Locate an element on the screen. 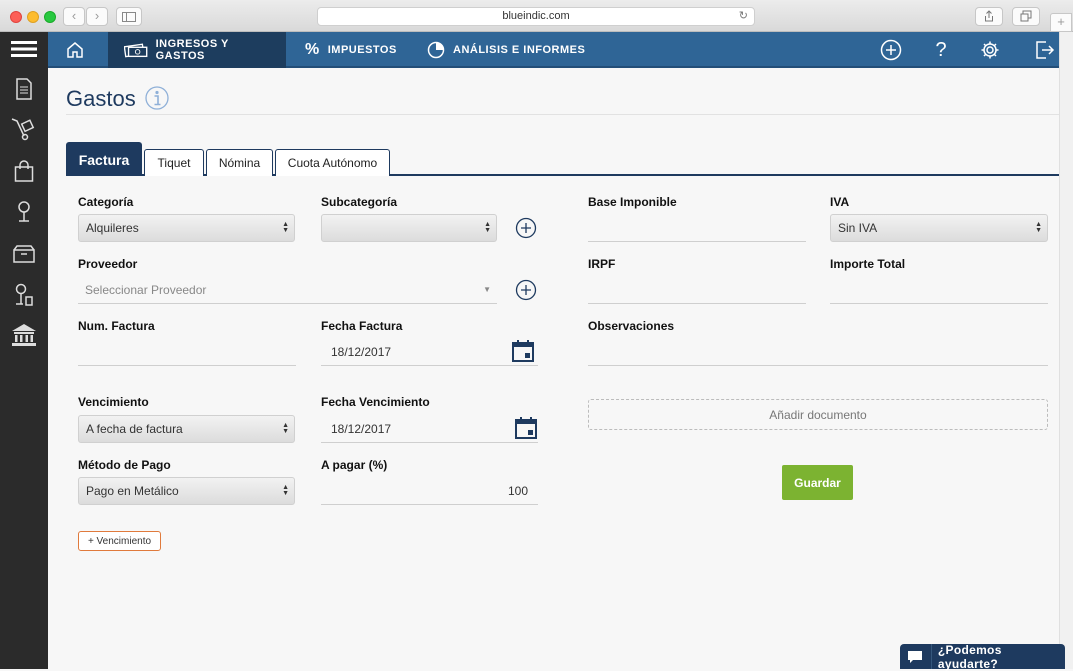 The image size is (1073, 671). sidebar-item-inventory is located at coordinates (24, 254).